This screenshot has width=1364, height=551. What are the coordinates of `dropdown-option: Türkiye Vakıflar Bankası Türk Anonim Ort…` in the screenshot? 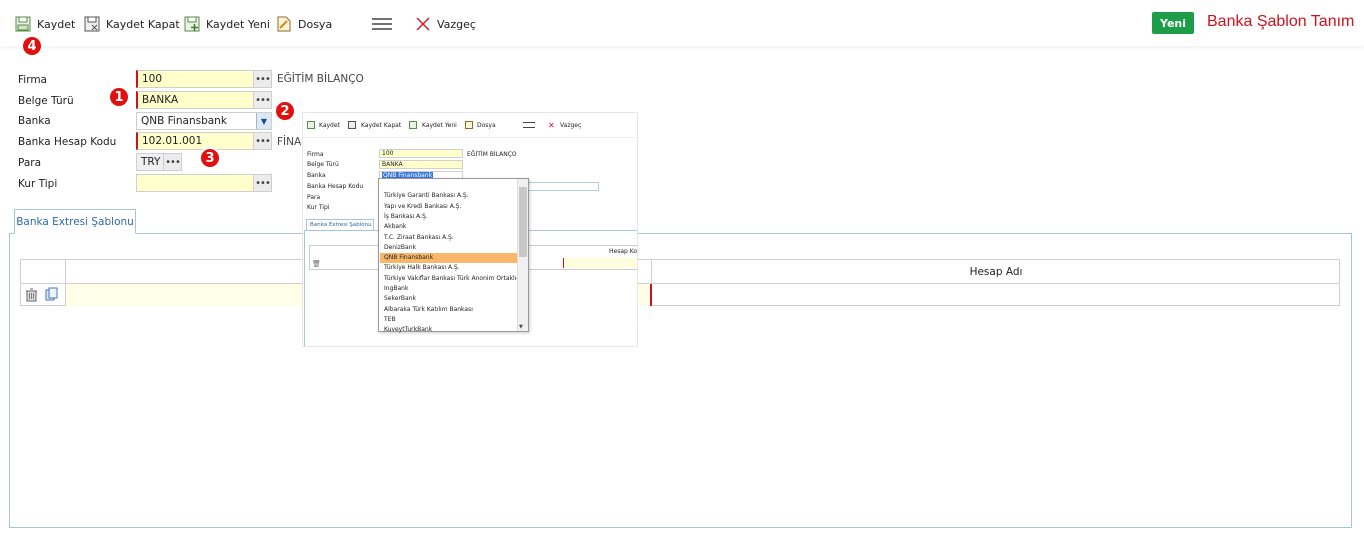 It's located at (448, 279).